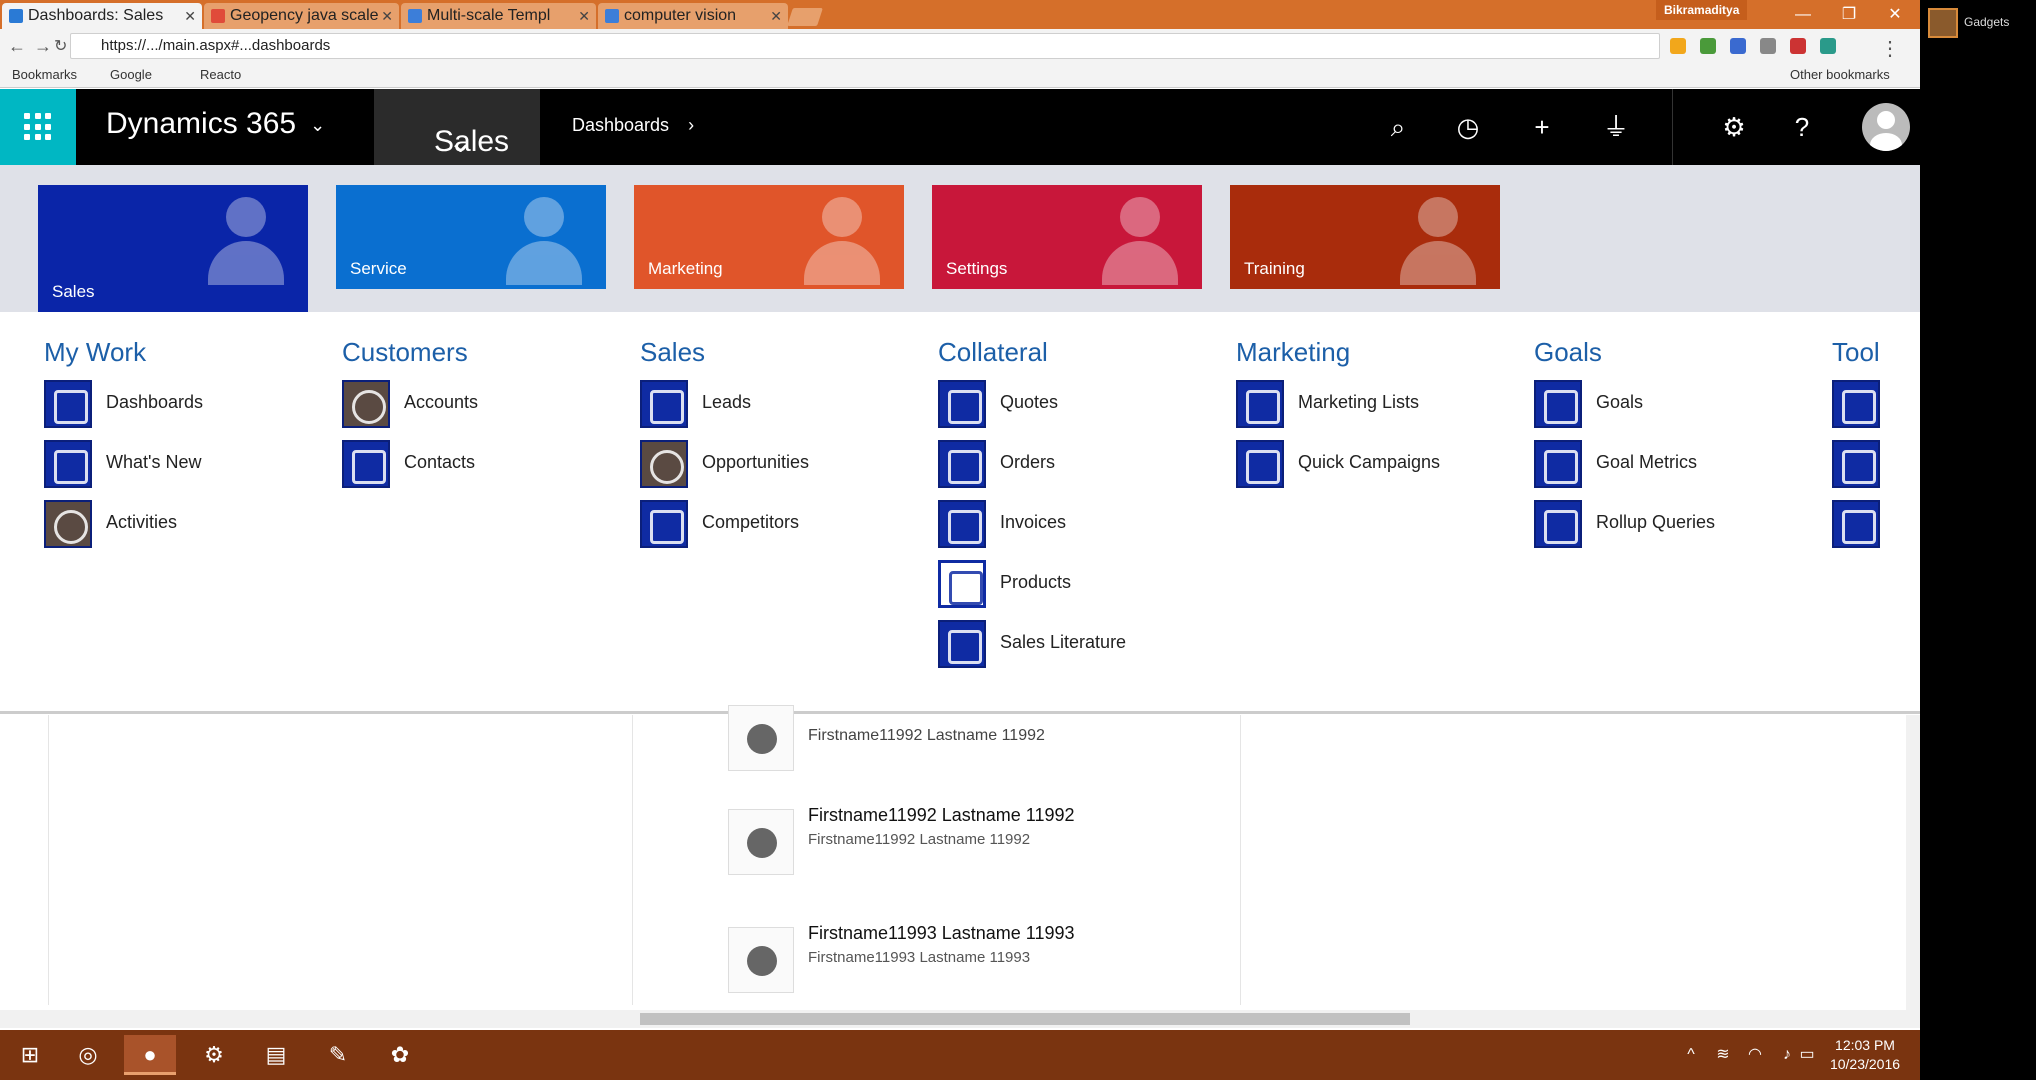  What do you see at coordinates (1886, 127) in the screenshot?
I see `user-avatar` at bounding box center [1886, 127].